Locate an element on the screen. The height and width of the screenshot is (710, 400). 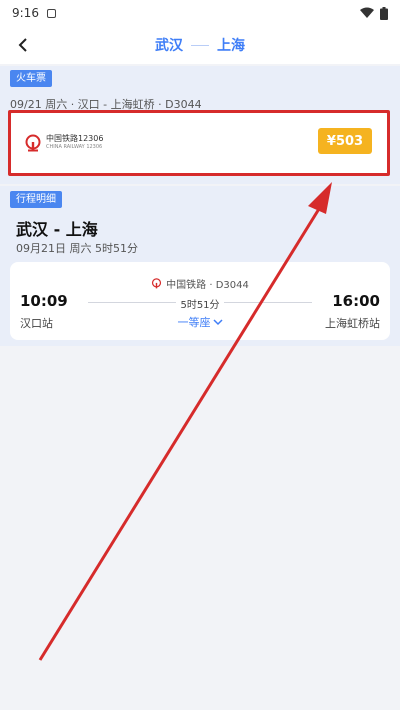
nav-bar: 武汉 上海 is located at coordinates (200, 45).